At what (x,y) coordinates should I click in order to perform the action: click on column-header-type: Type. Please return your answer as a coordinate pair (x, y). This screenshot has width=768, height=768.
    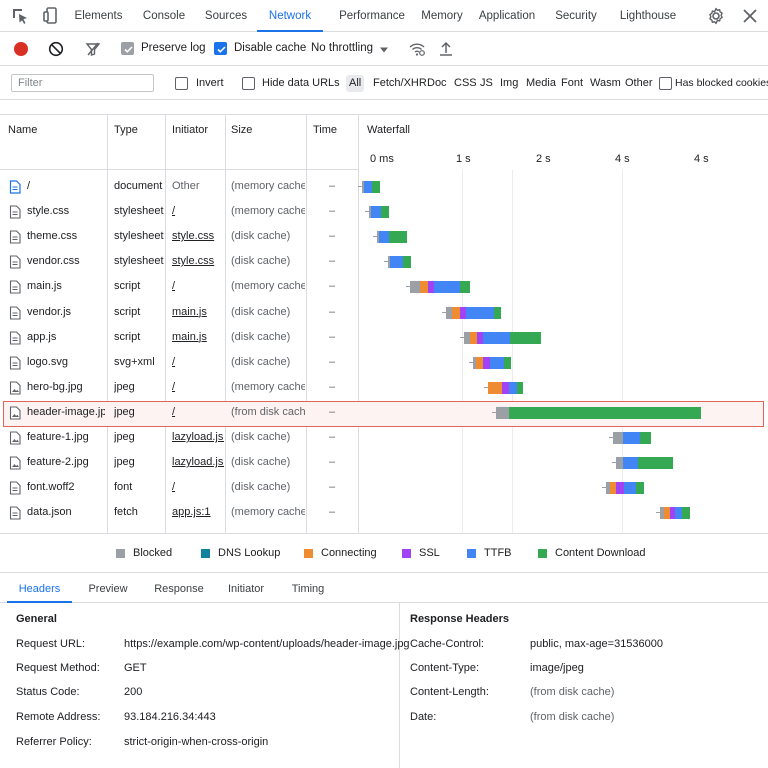
    Looking at the image, I should click on (126, 142).